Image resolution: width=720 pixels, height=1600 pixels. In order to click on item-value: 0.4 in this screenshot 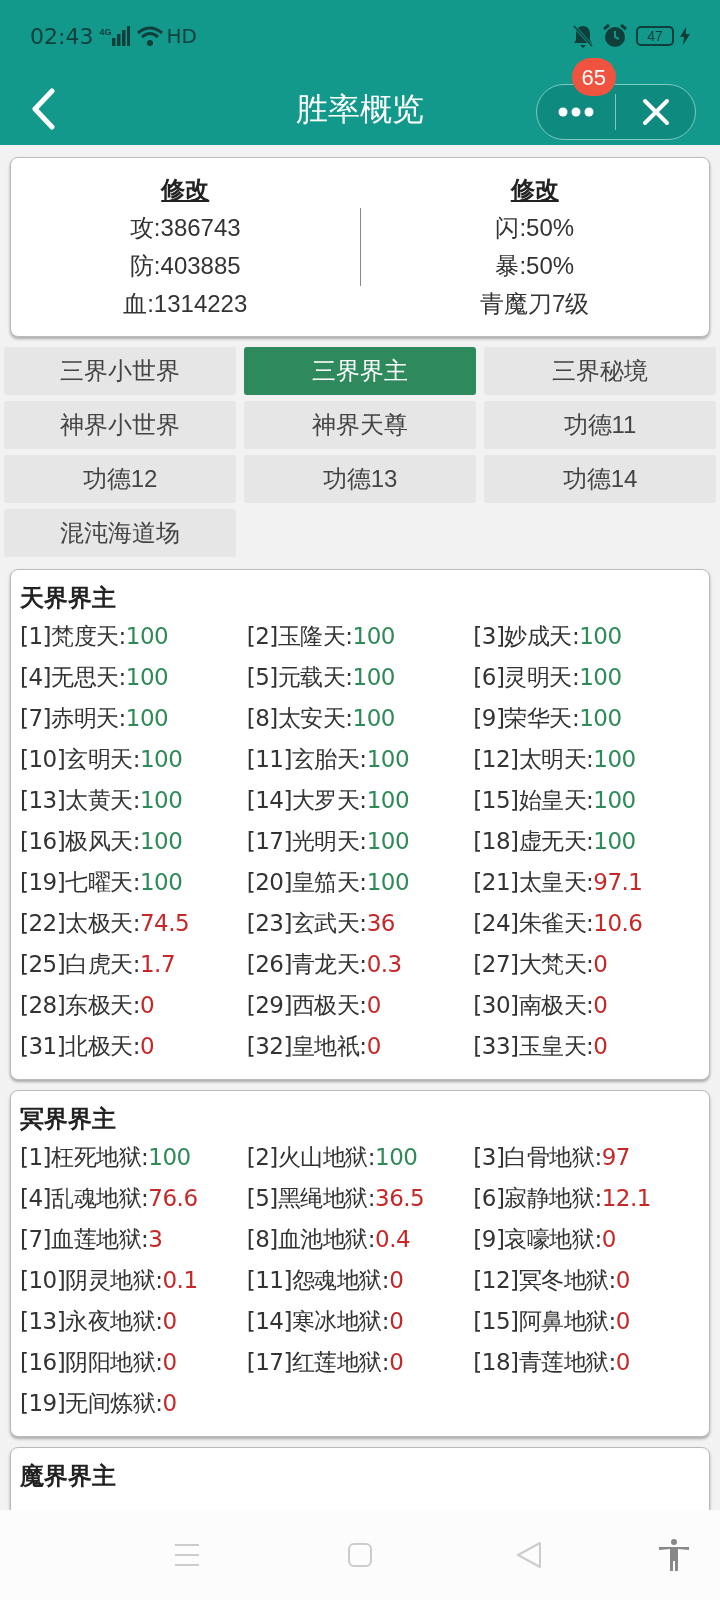, I will do `click(393, 1240)`.